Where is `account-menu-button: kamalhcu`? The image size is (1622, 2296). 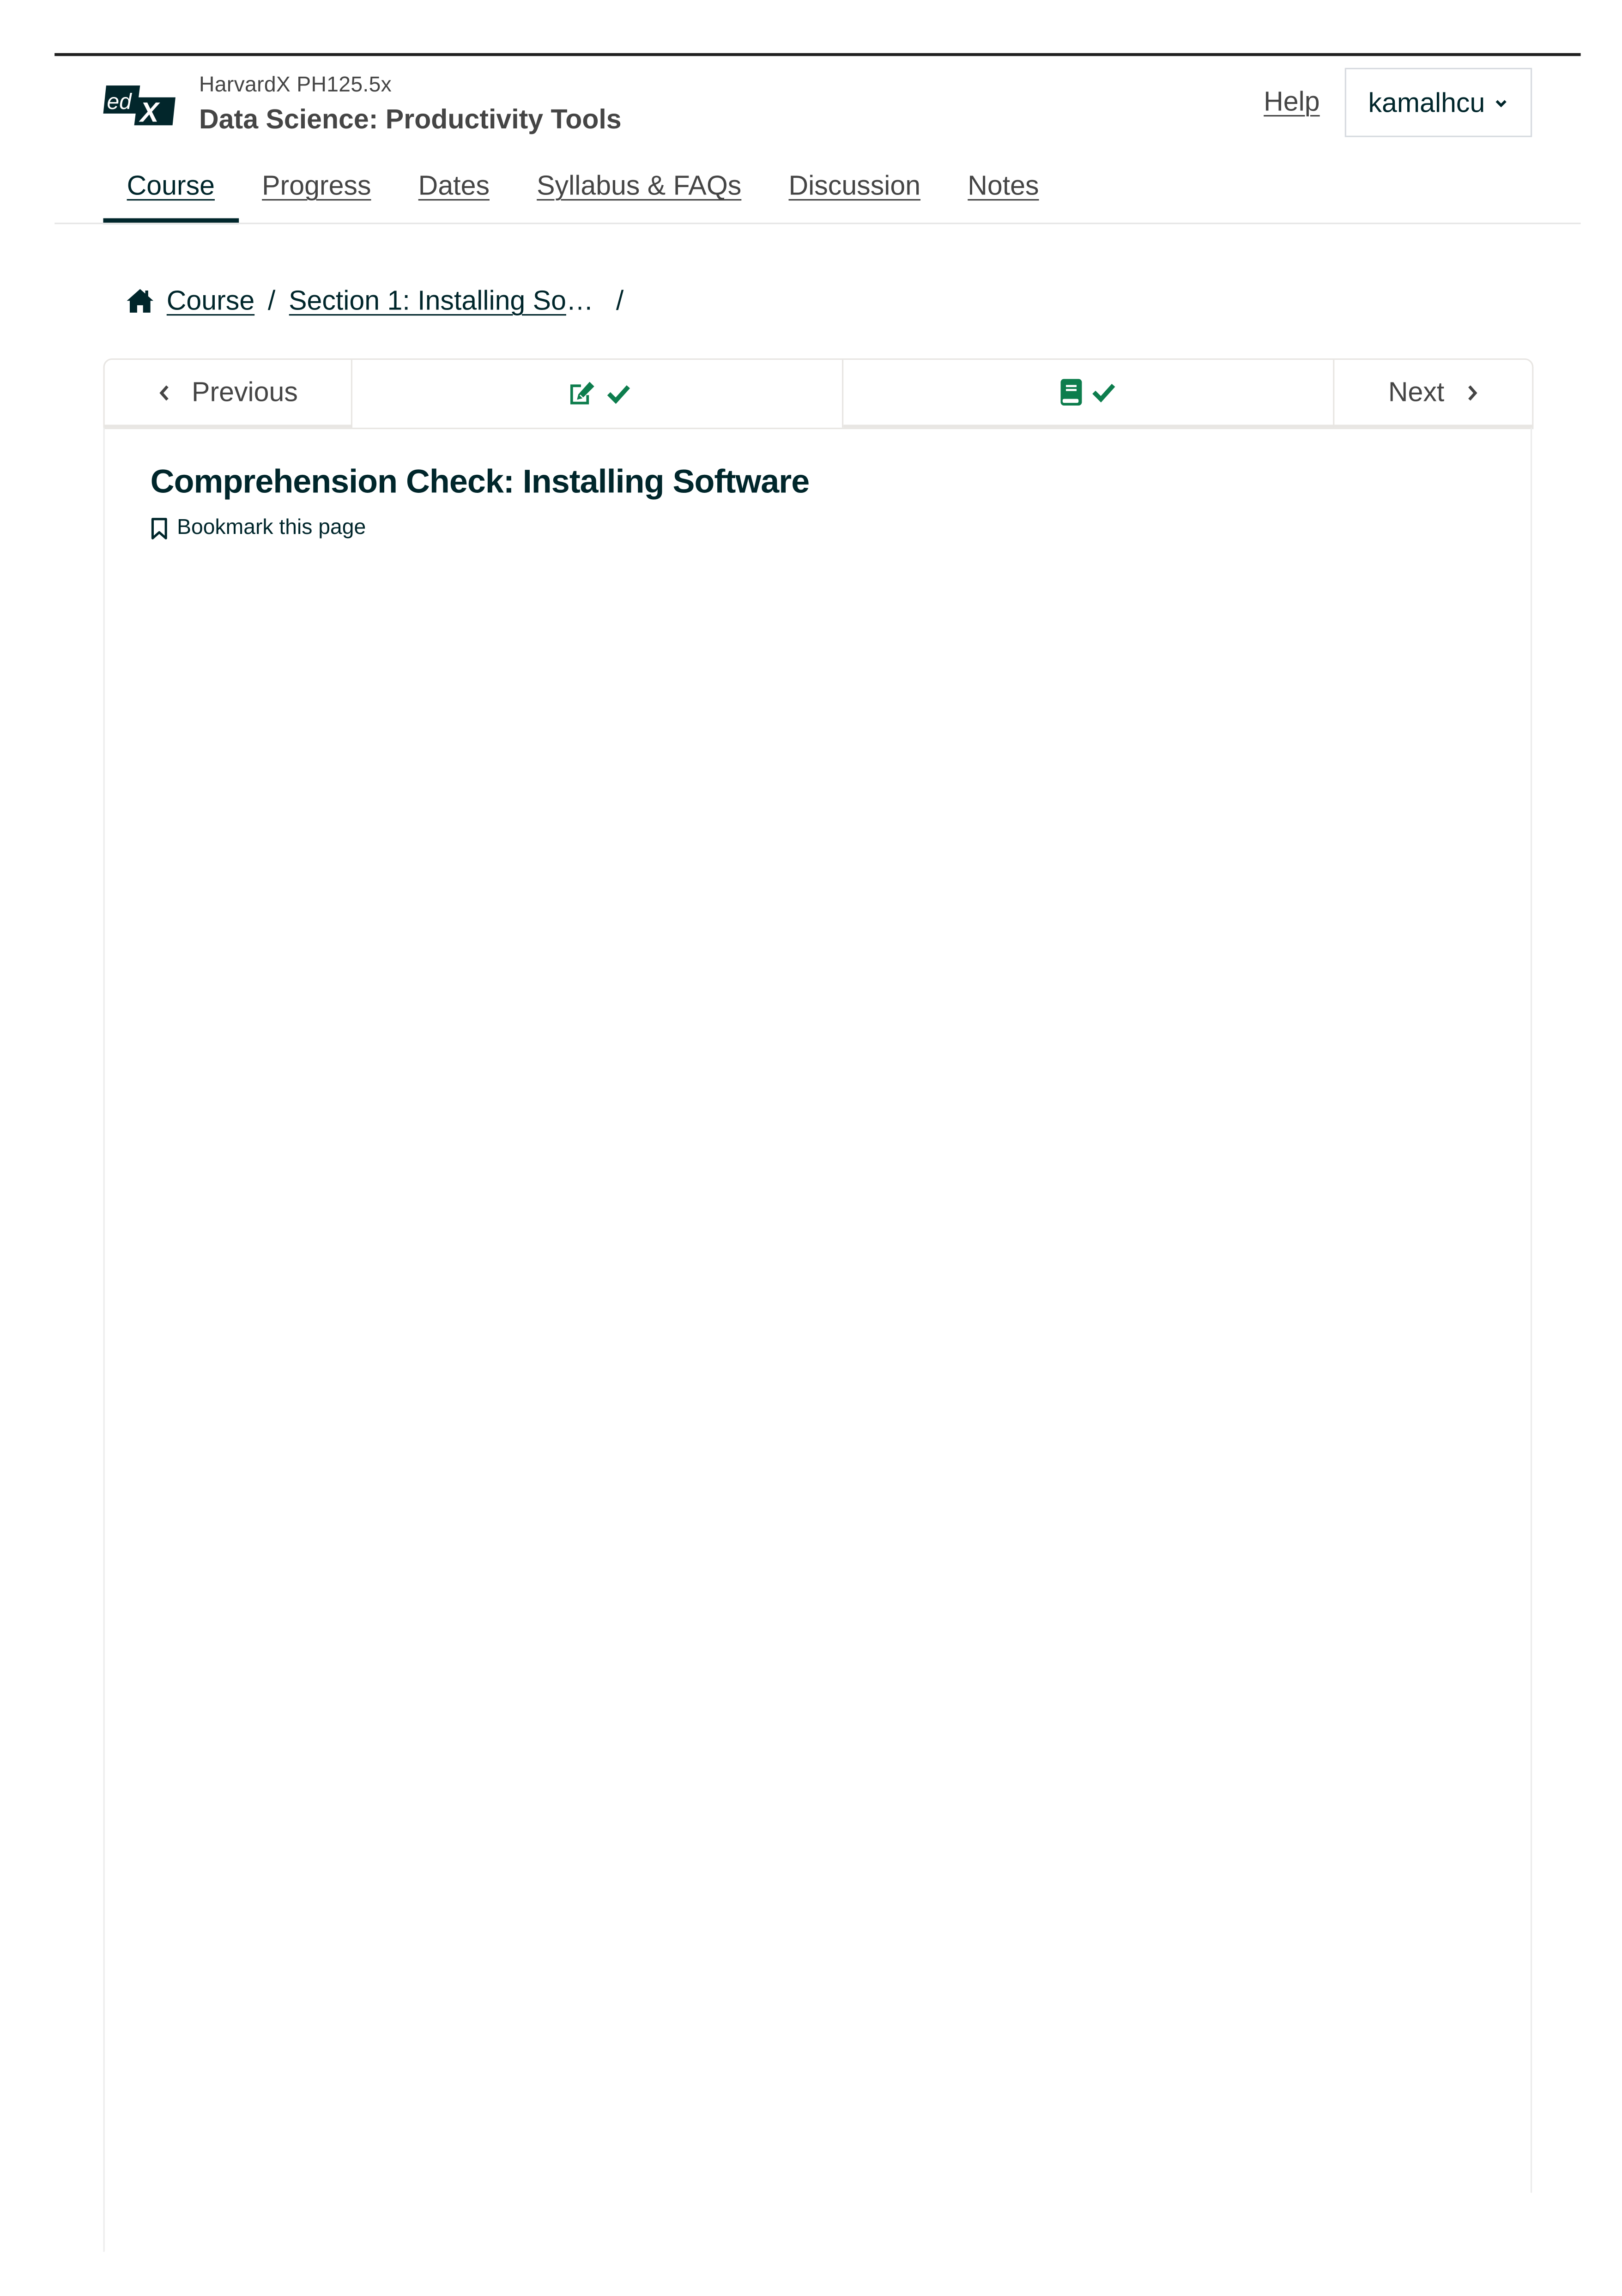 account-menu-button: kamalhcu is located at coordinates (1438, 102).